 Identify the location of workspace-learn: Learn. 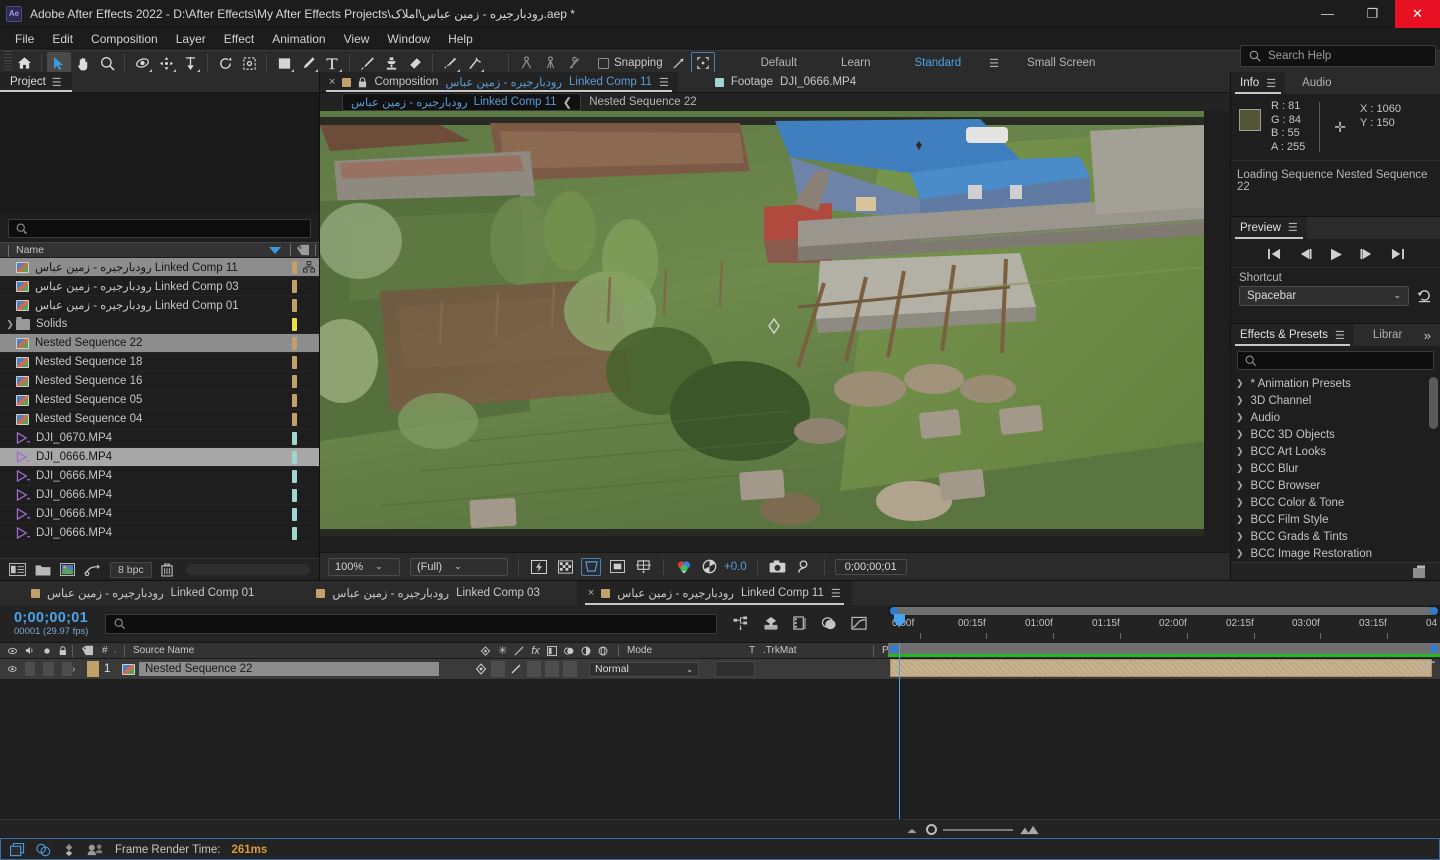
(855, 63).